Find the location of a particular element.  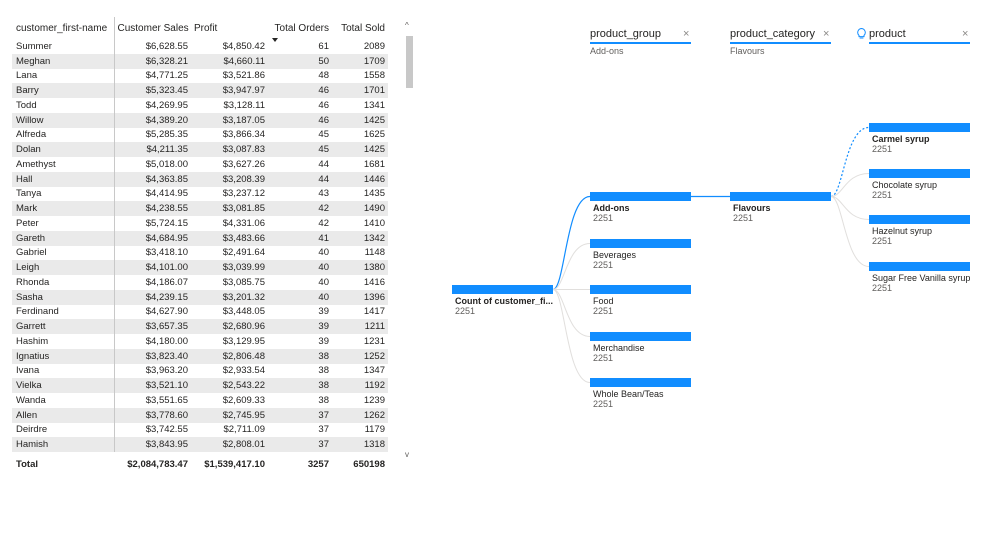

table-row: Ivana $3,963.20 $2,933.54 38 1347 is located at coordinates (200, 371).